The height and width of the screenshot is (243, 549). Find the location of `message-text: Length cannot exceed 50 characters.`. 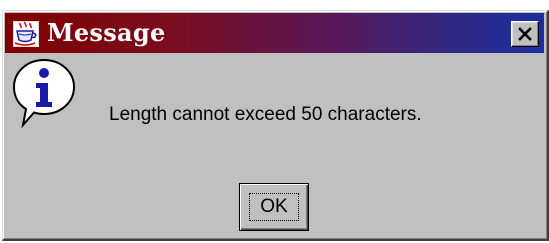

message-text: Length cannot exceed 50 characters. is located at coordinates (265, 114).